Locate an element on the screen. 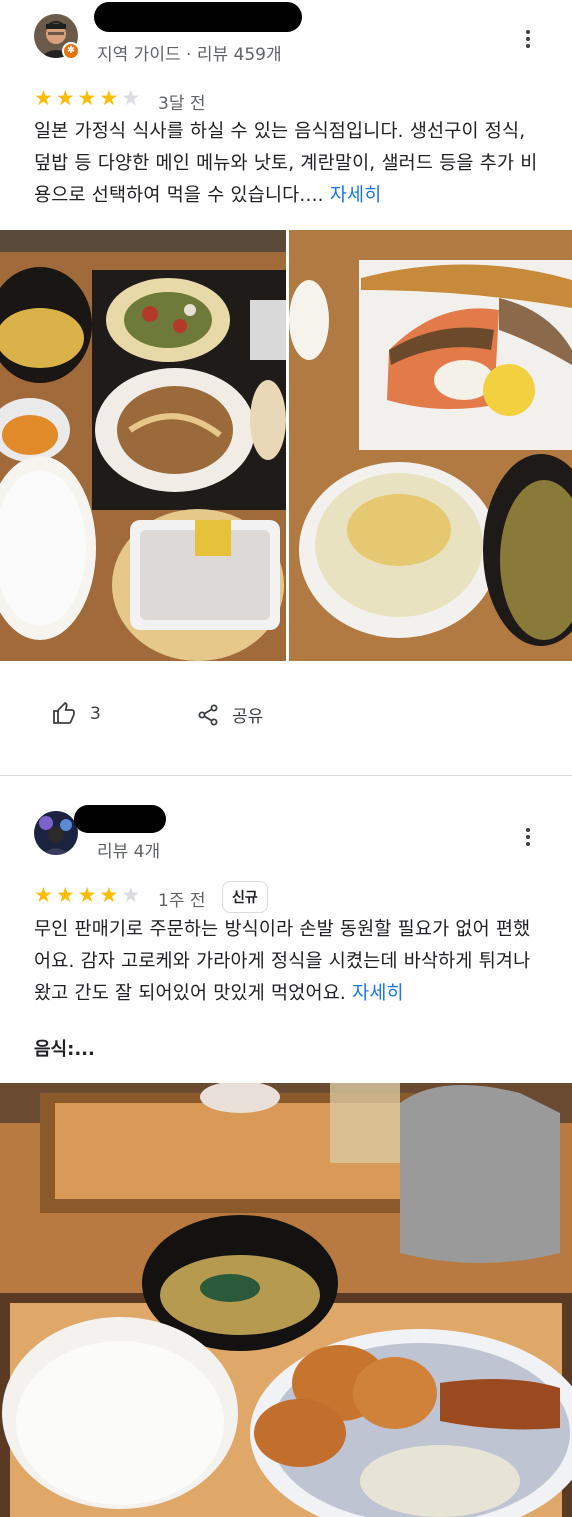  local-guide-badge-icon: ✱ is located at coordinates (71, 51).